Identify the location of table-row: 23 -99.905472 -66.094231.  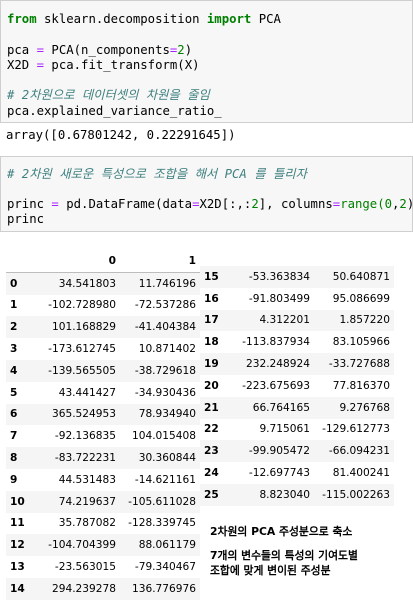
(297, 451).